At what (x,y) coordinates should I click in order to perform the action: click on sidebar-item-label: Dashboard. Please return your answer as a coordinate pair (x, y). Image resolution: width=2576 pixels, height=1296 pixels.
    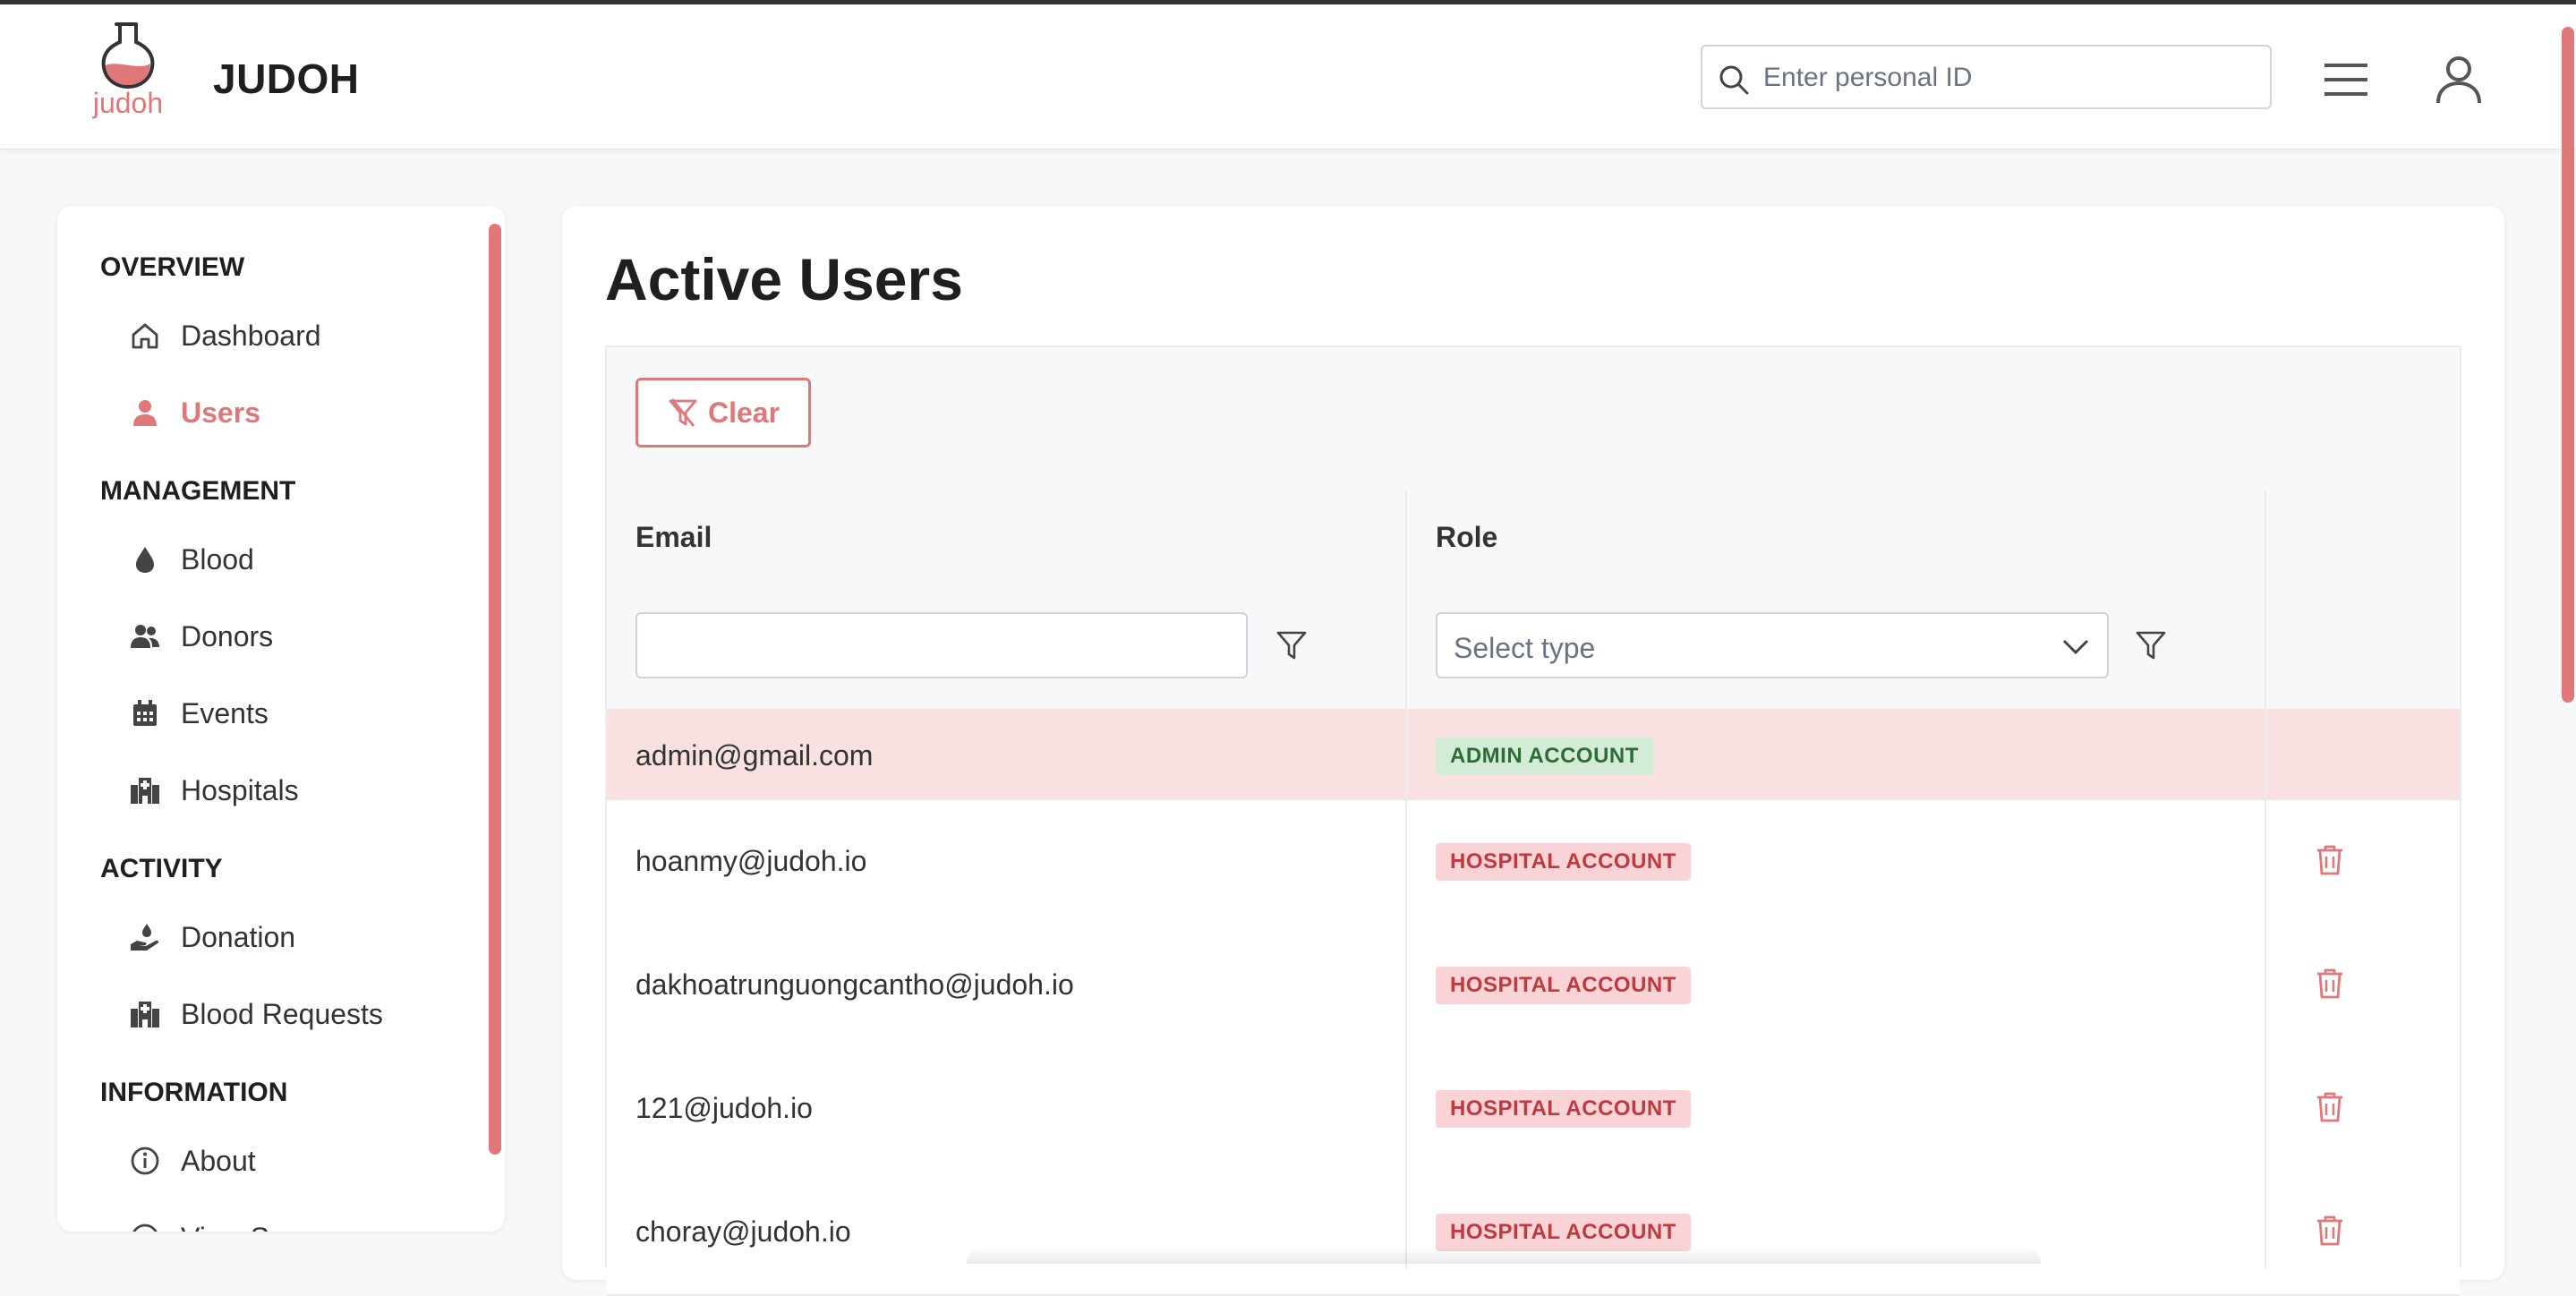
    Looking at the image, I should click on (251, 336).